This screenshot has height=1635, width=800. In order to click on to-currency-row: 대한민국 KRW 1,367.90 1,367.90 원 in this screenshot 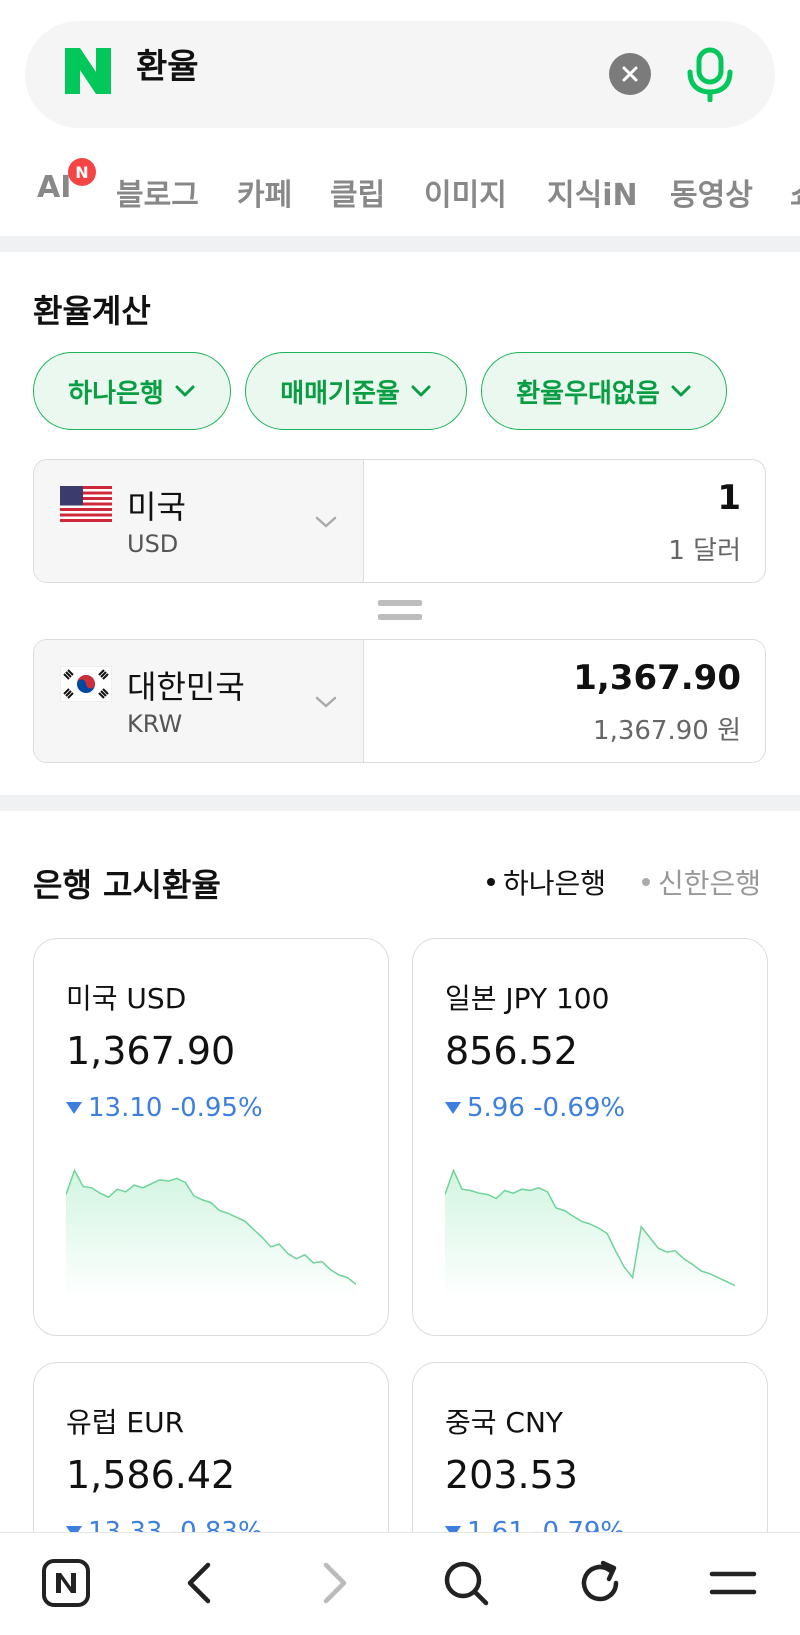, I will do `click(399, 701)`.